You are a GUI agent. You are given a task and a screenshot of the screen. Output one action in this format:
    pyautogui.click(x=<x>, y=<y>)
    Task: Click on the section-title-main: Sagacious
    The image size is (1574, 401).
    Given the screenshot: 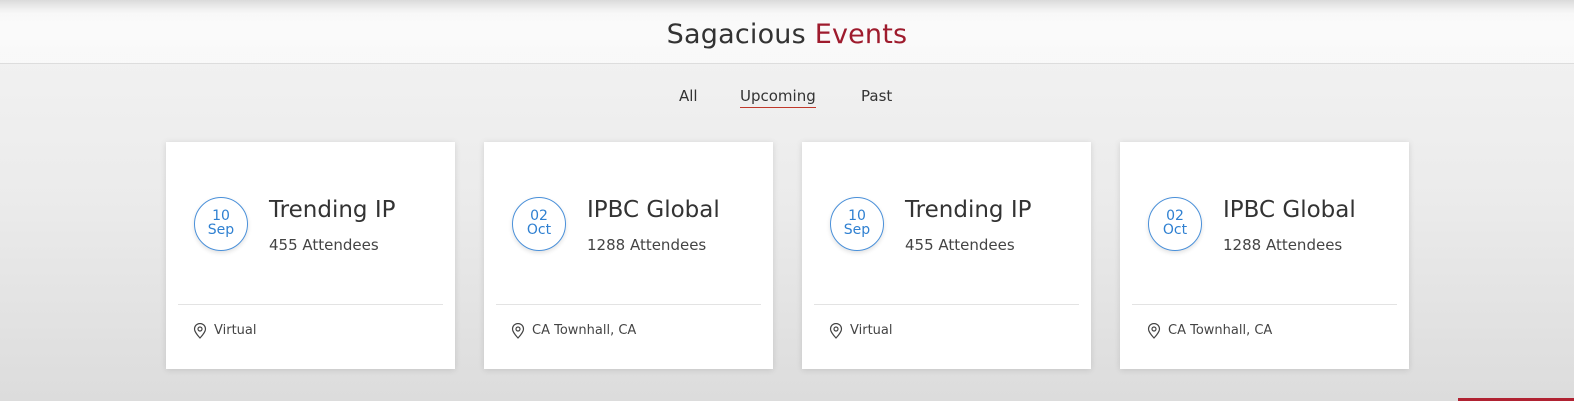 What is the action you would take?
    pyautogui.click(x=736, y=34)
    